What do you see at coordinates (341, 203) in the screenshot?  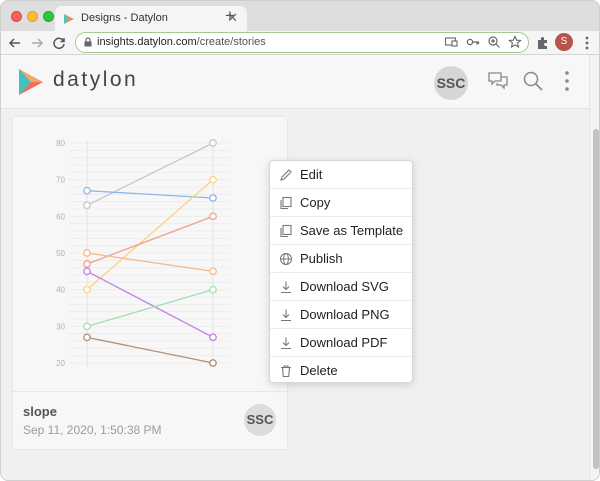 I see `menu-item-copy: Copy` at bounding box center [341, 203].